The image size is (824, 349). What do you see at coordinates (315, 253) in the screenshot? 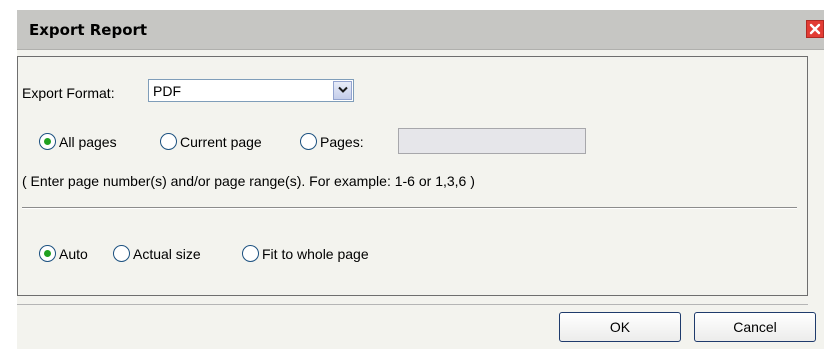
I see `radio-fit-to-whole-page-label: Fit to whole page` at bounding box center [315, 253].